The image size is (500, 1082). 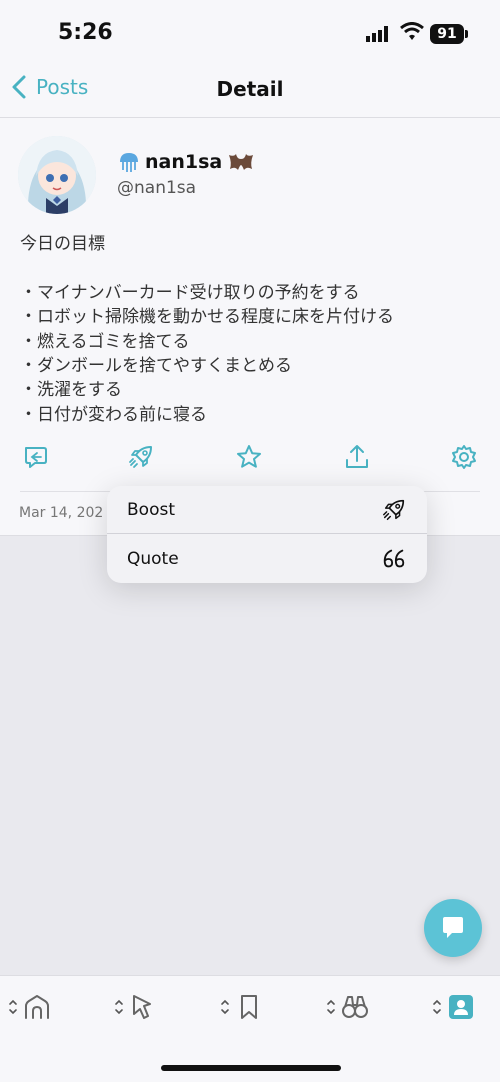 What do you see at coordinates (355, 1007) in the screenshot?
I see `binoculars-icon` at bounding box center [355, 1007].